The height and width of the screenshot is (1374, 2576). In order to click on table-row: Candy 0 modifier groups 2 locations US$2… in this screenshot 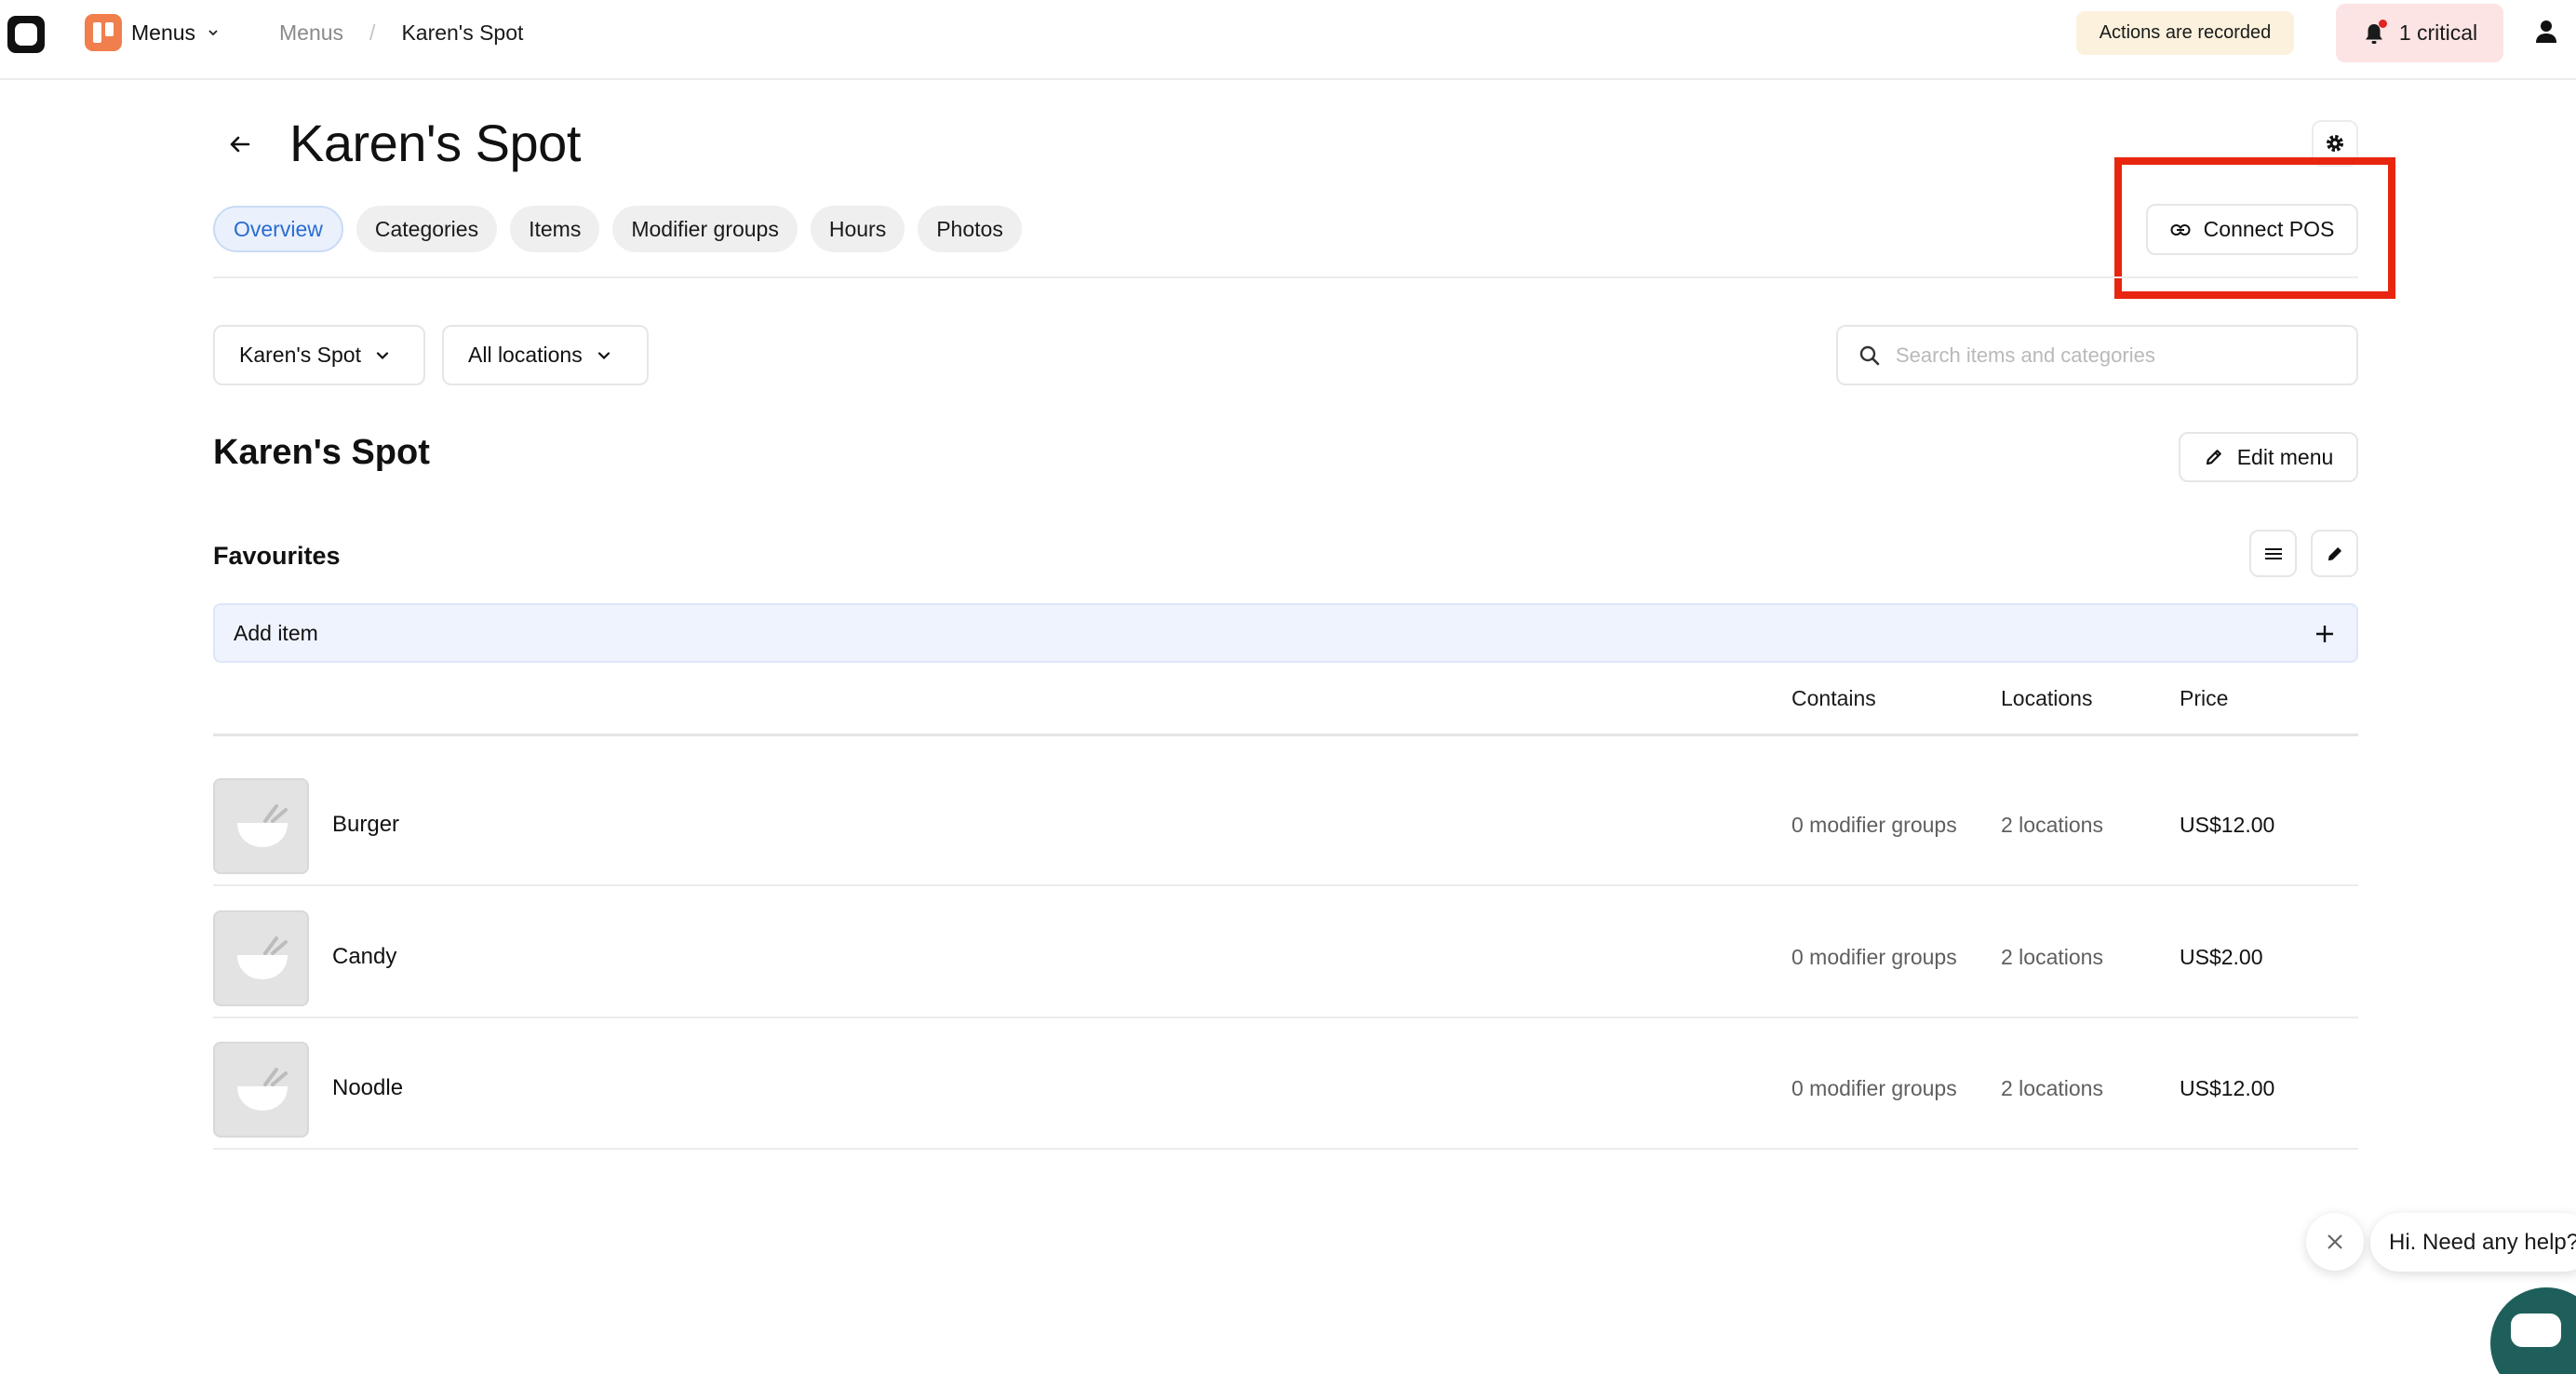, I will do `click(1285, 952)`.